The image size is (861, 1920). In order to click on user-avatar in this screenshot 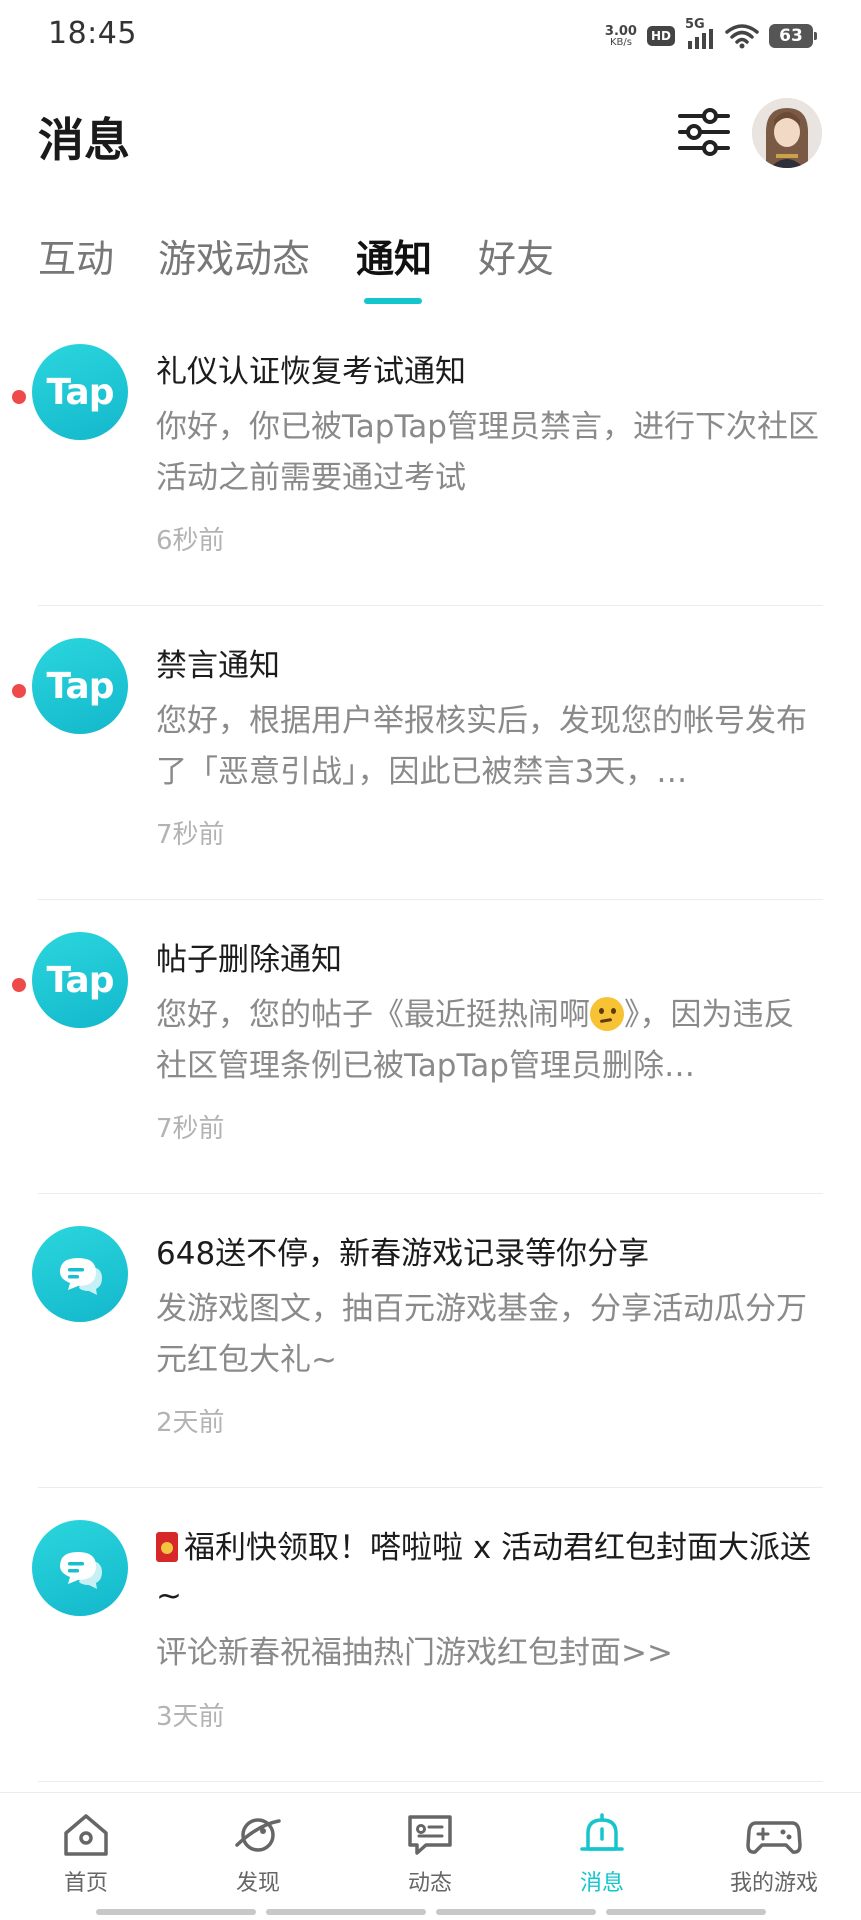, I will do `click(787, 133)`.